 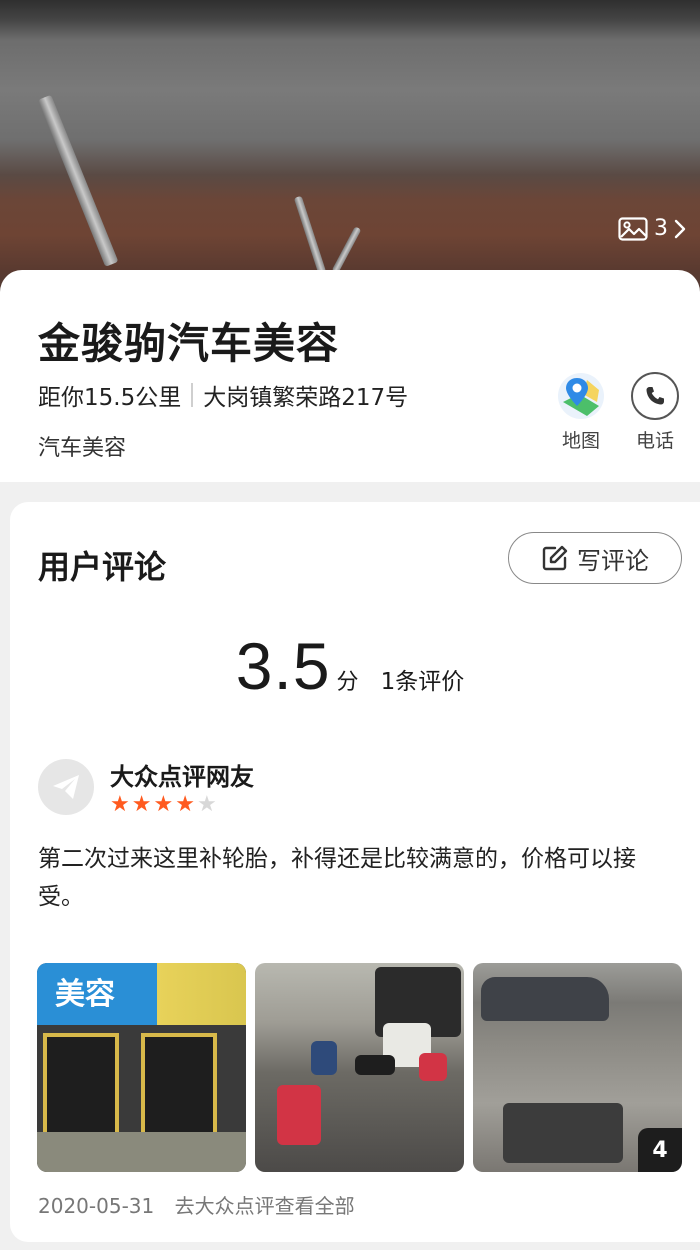 I want to click on map-button: 地图, so click(x=581, y=412).